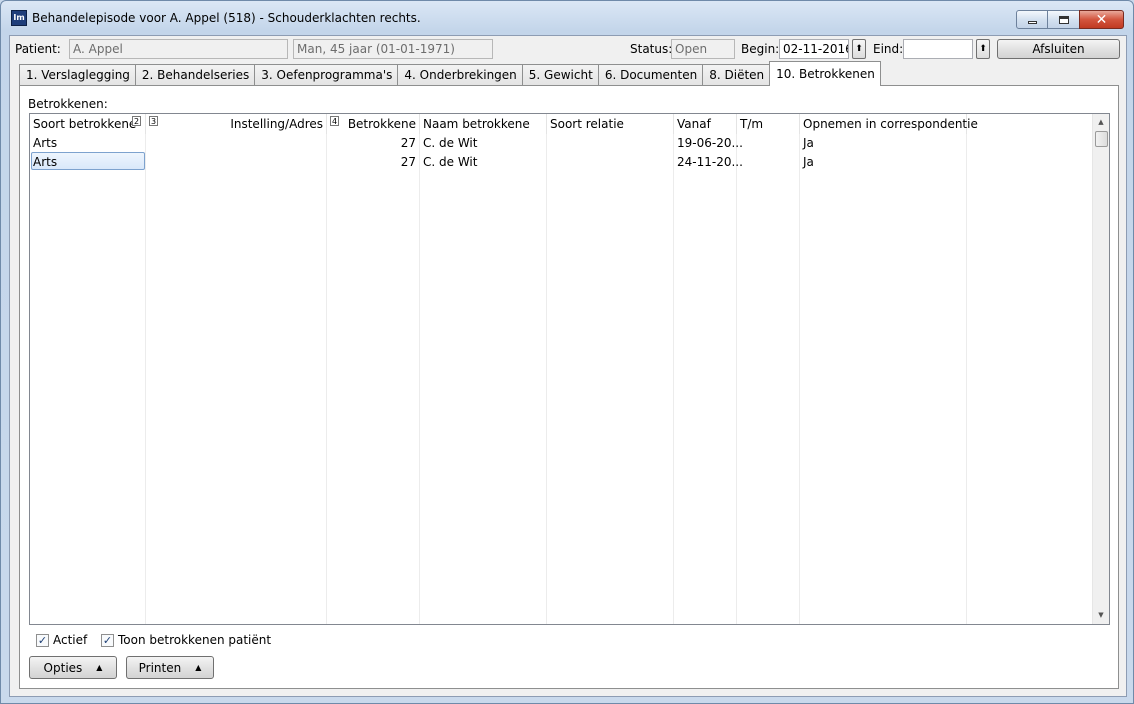 This screenshot has height=704, width=1134. What do you see at coordinates (651, 49) in the screenshot?
I see `status-label: Status:` at bounding box center [651, 49].